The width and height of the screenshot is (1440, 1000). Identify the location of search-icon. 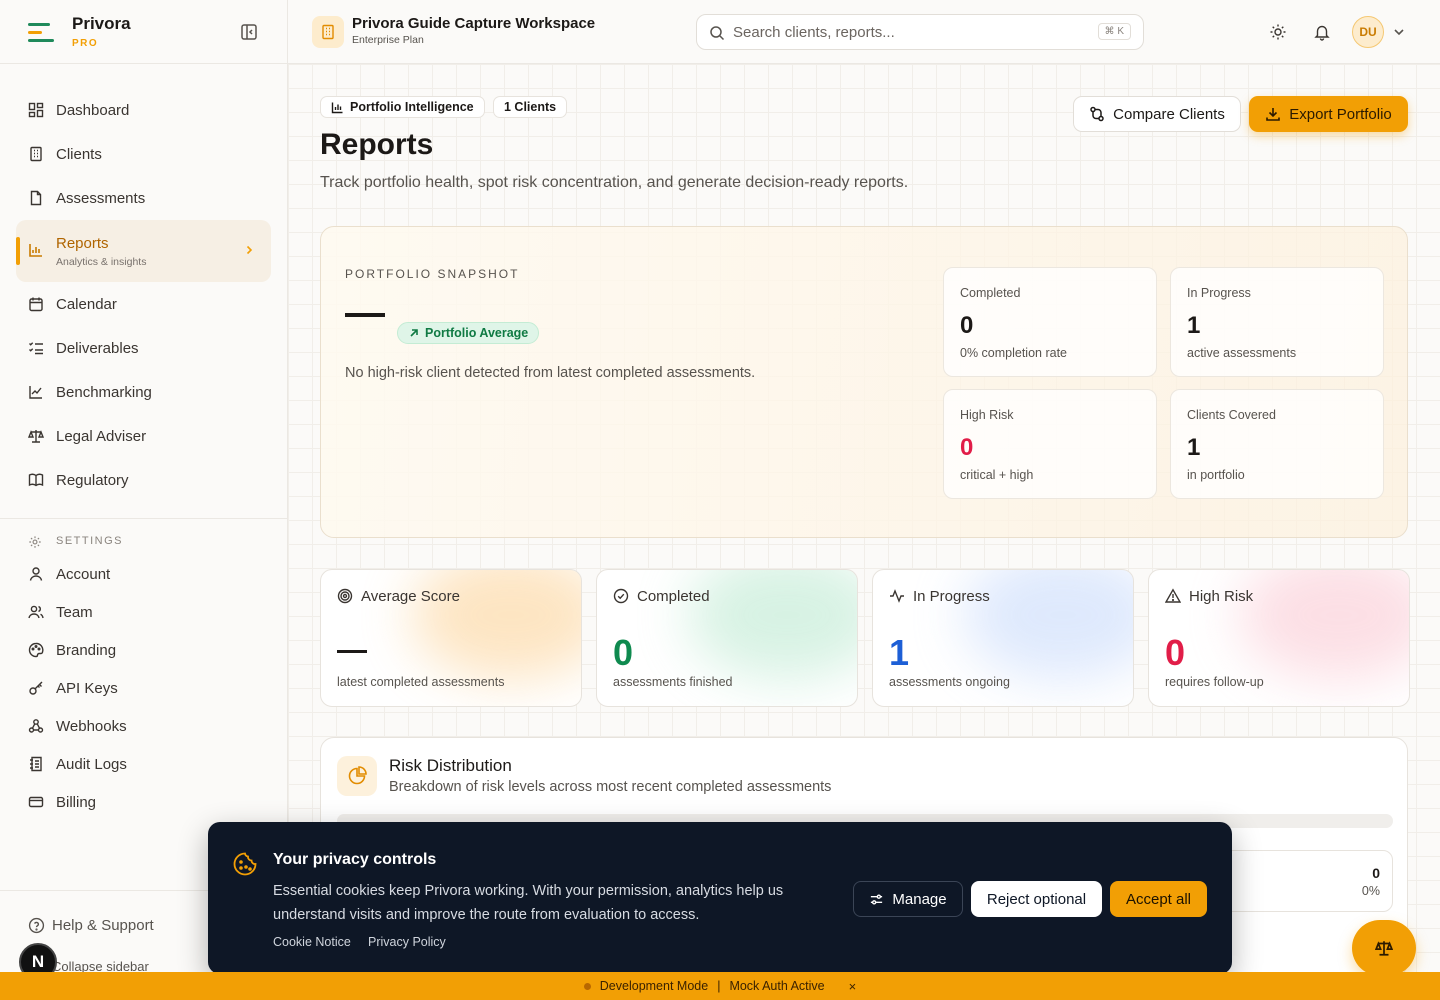
(717, 33).